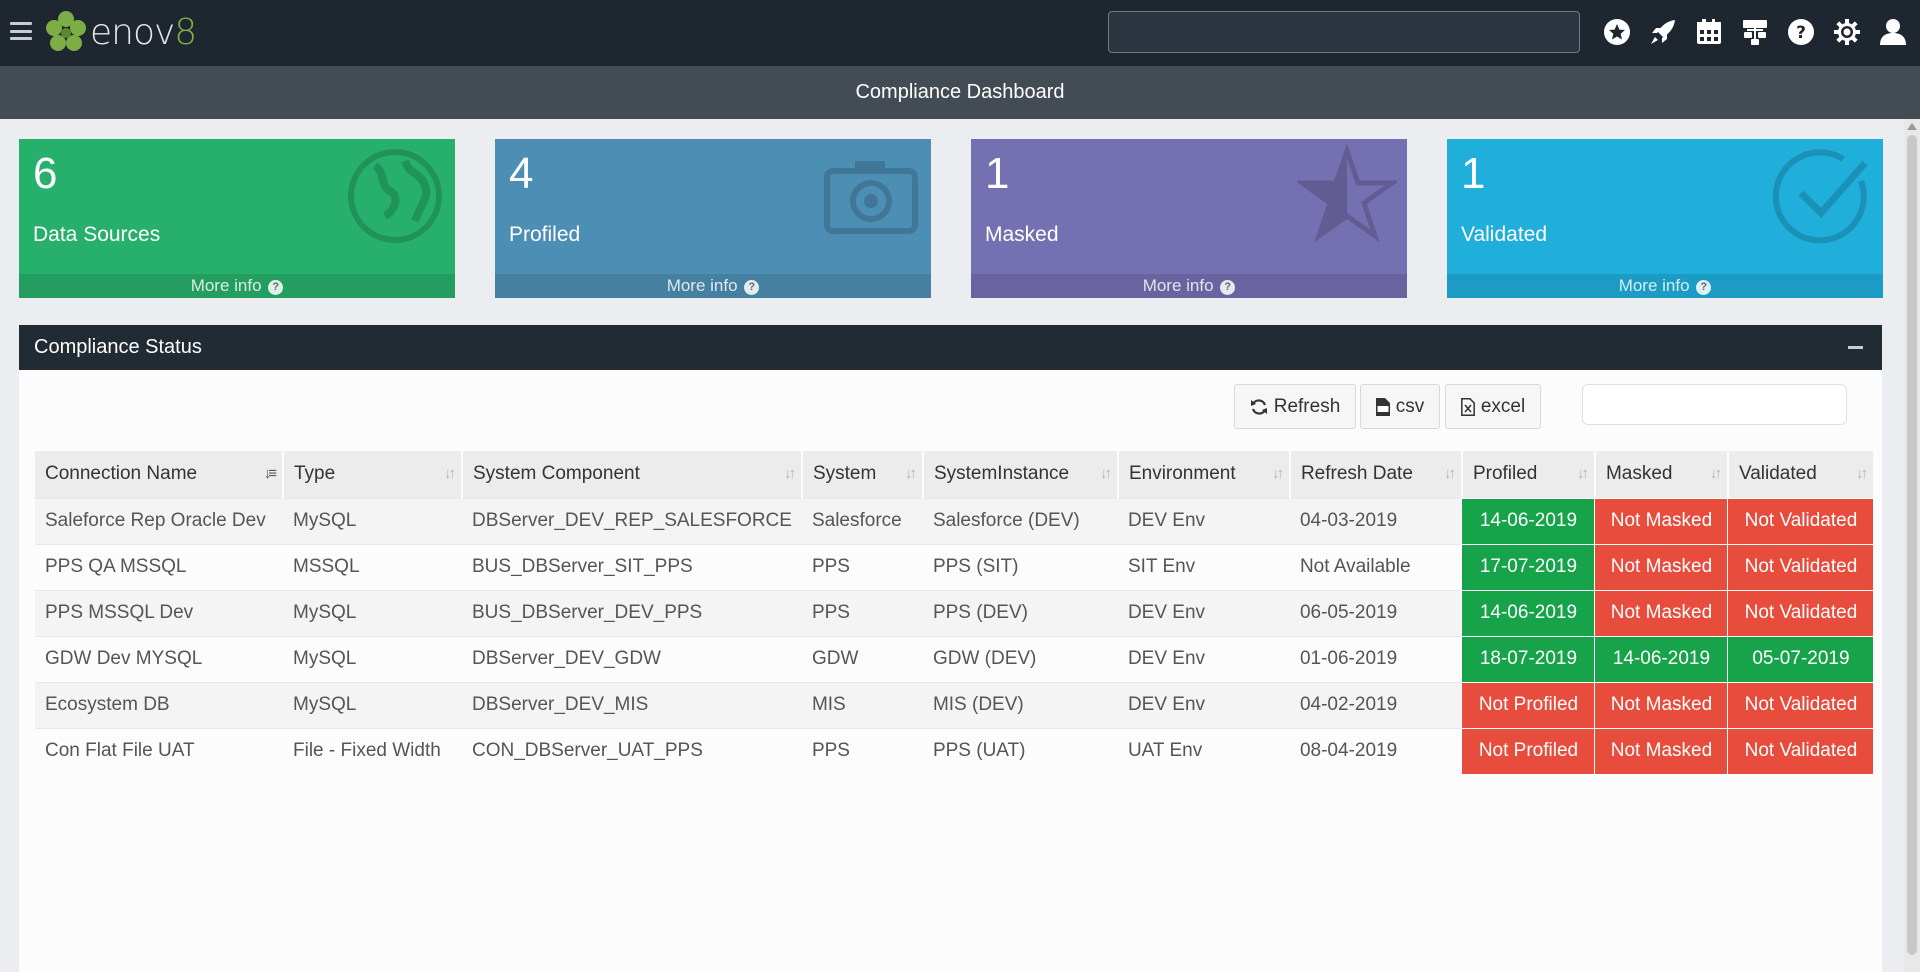  What do you see at coordinates (1020, 750) in the screenshot?
I see `cell-instance: PPS (UAT)` at bounding box center [1020, 750].